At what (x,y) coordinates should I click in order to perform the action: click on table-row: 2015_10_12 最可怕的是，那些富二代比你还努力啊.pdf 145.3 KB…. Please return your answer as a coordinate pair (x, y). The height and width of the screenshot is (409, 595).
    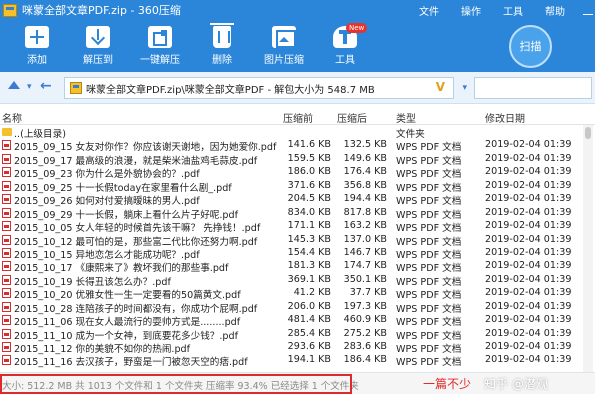
    Looking at the image, I should click on (297, 240).